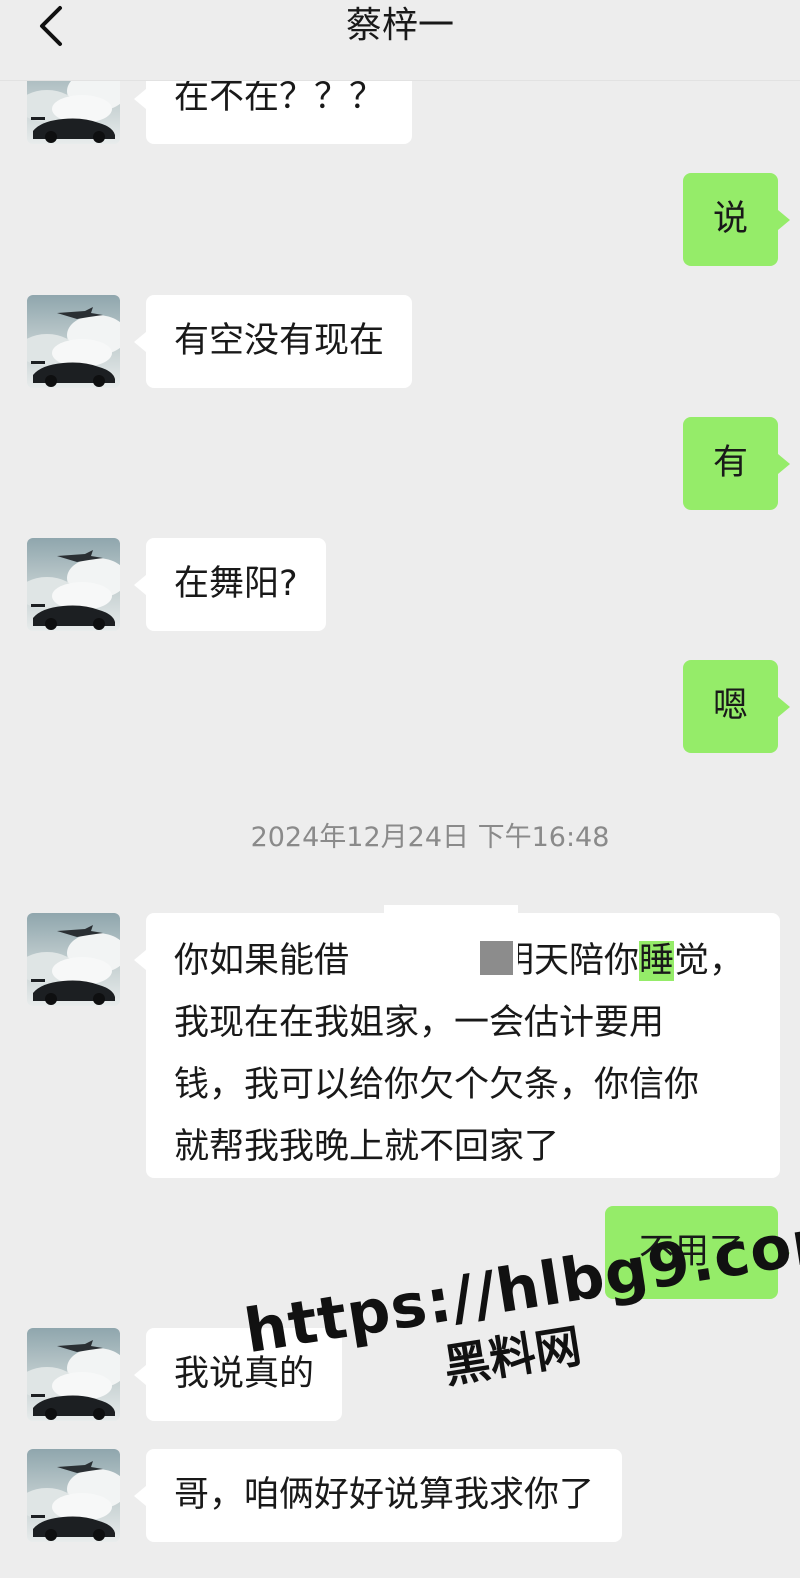  I want to click on message-bubble-sent: 有, so click(730, 463).